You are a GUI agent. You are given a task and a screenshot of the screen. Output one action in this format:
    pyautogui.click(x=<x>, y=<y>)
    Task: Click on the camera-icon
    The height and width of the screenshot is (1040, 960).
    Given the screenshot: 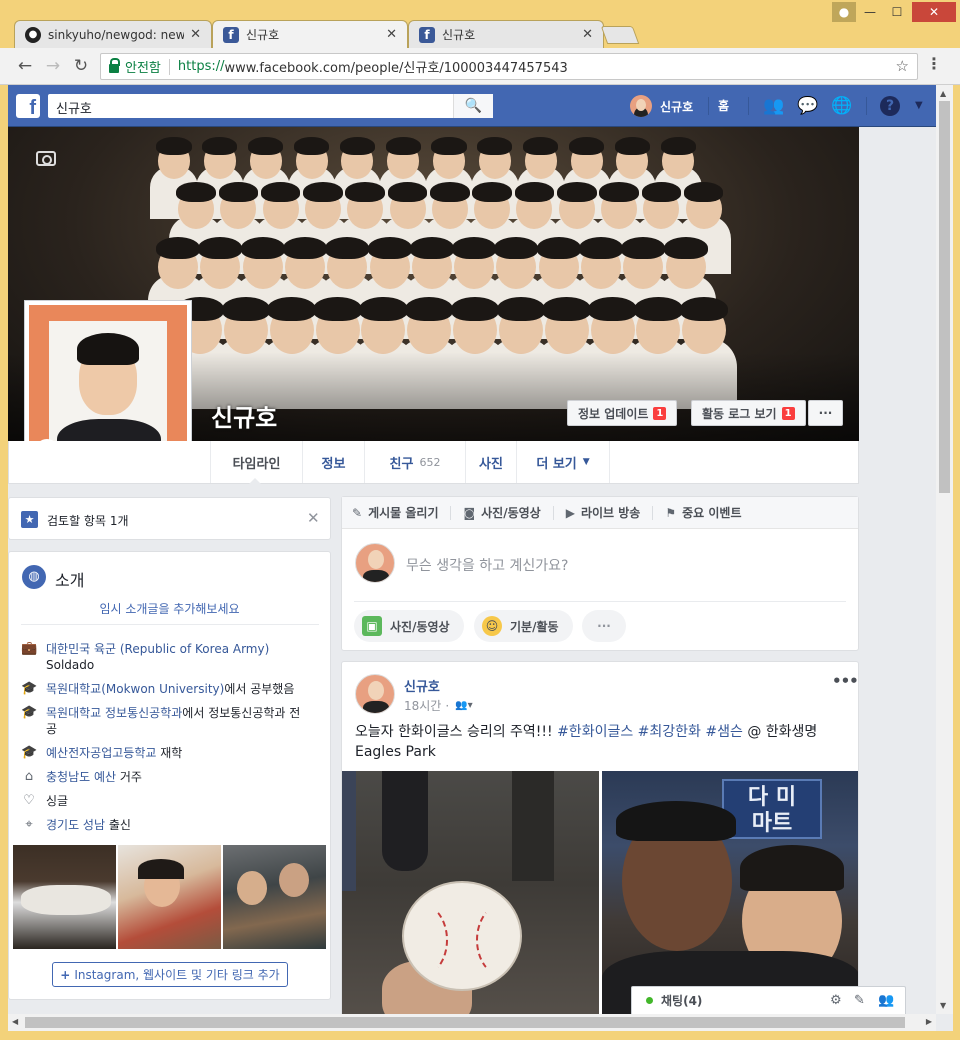 What is the action you would take?
    pyautogui.click(x=46, y=158)
    